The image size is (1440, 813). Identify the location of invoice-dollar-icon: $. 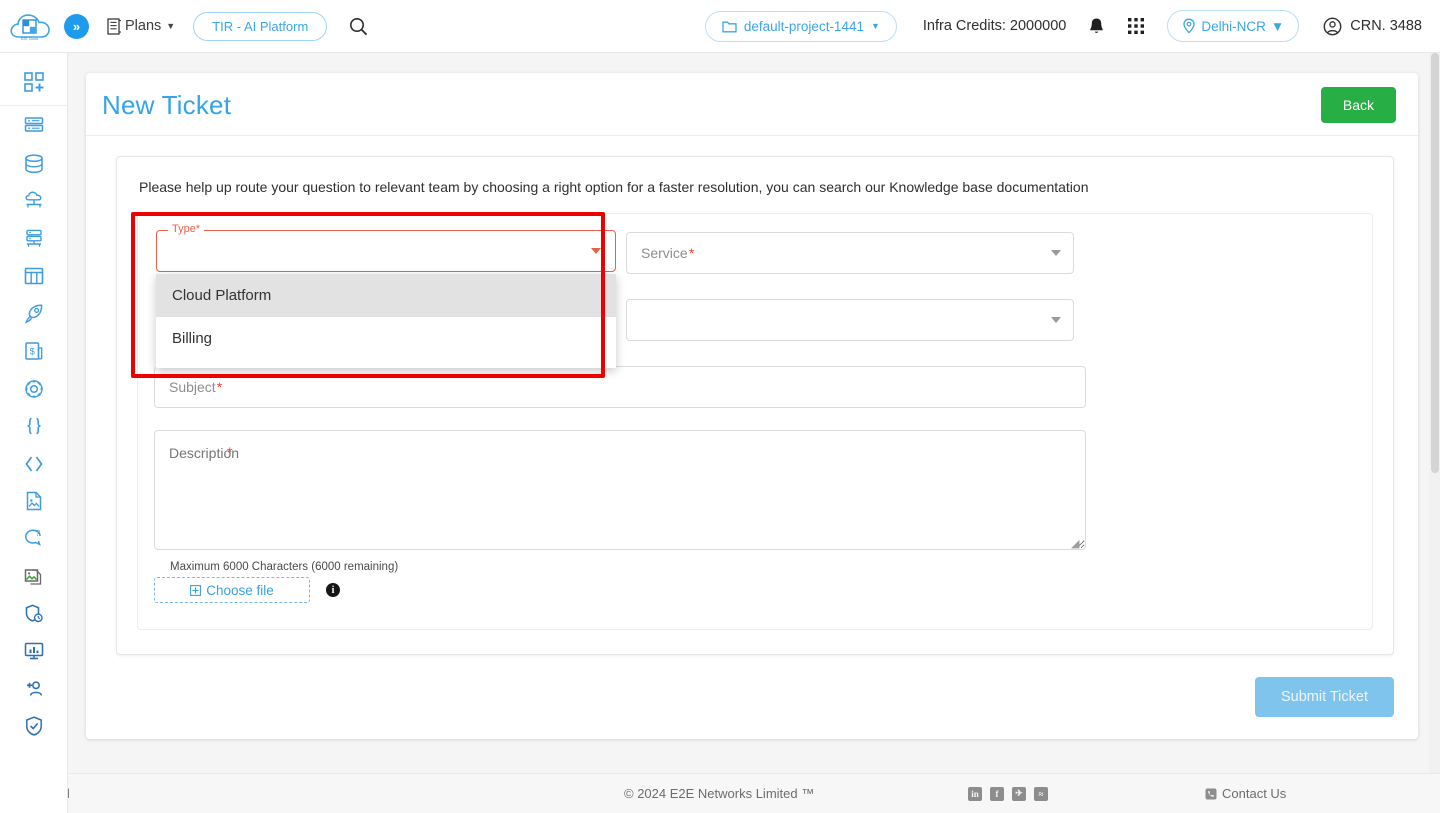
(33, 351).